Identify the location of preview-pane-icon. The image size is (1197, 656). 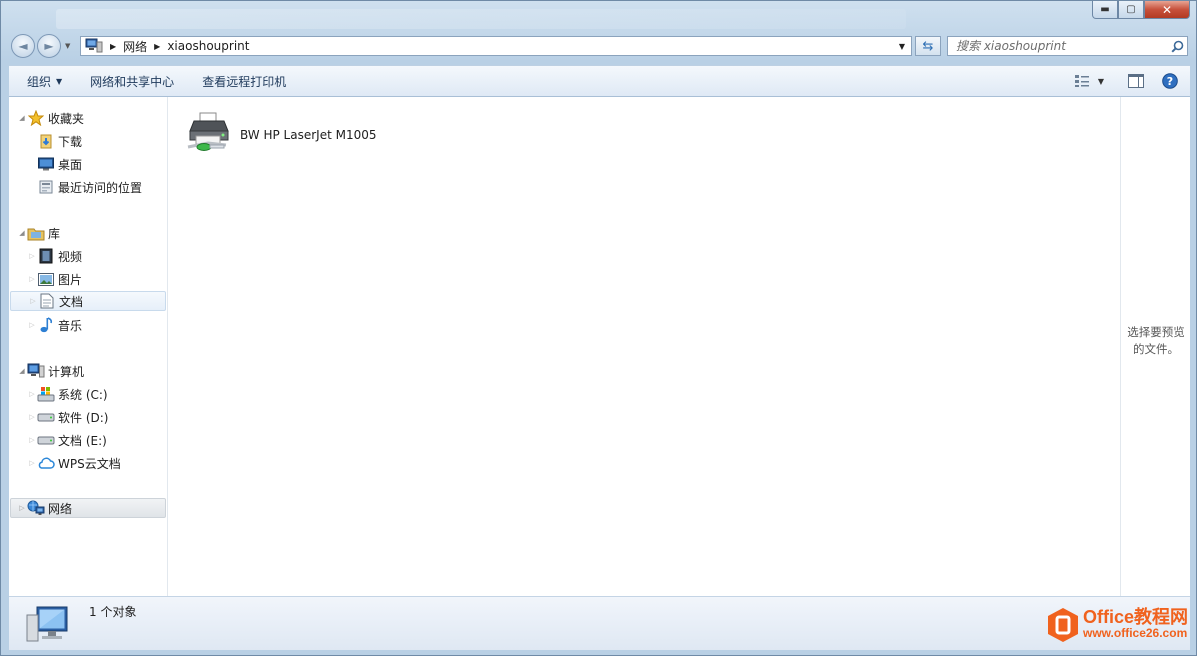
(1136, 81).